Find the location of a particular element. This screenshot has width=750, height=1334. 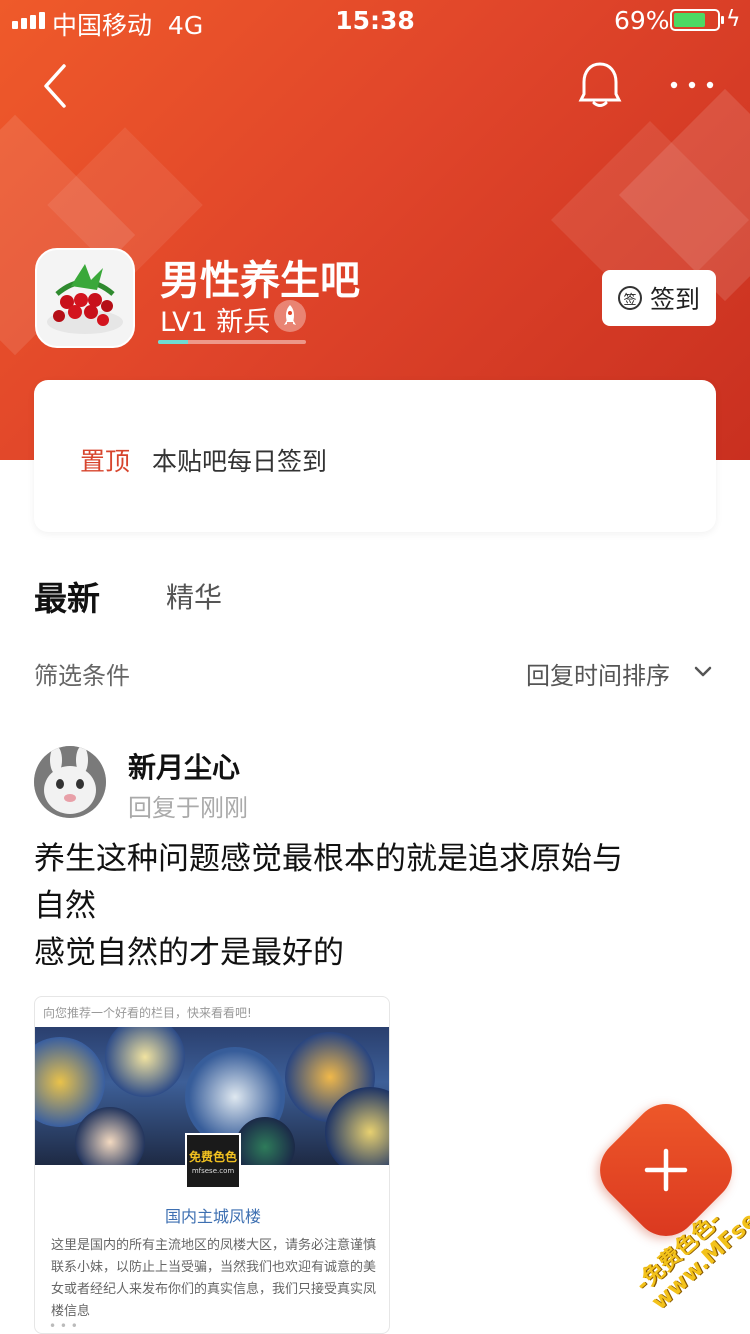

reply-time: 回复于刚刚 is located at coordinates (188, 808).